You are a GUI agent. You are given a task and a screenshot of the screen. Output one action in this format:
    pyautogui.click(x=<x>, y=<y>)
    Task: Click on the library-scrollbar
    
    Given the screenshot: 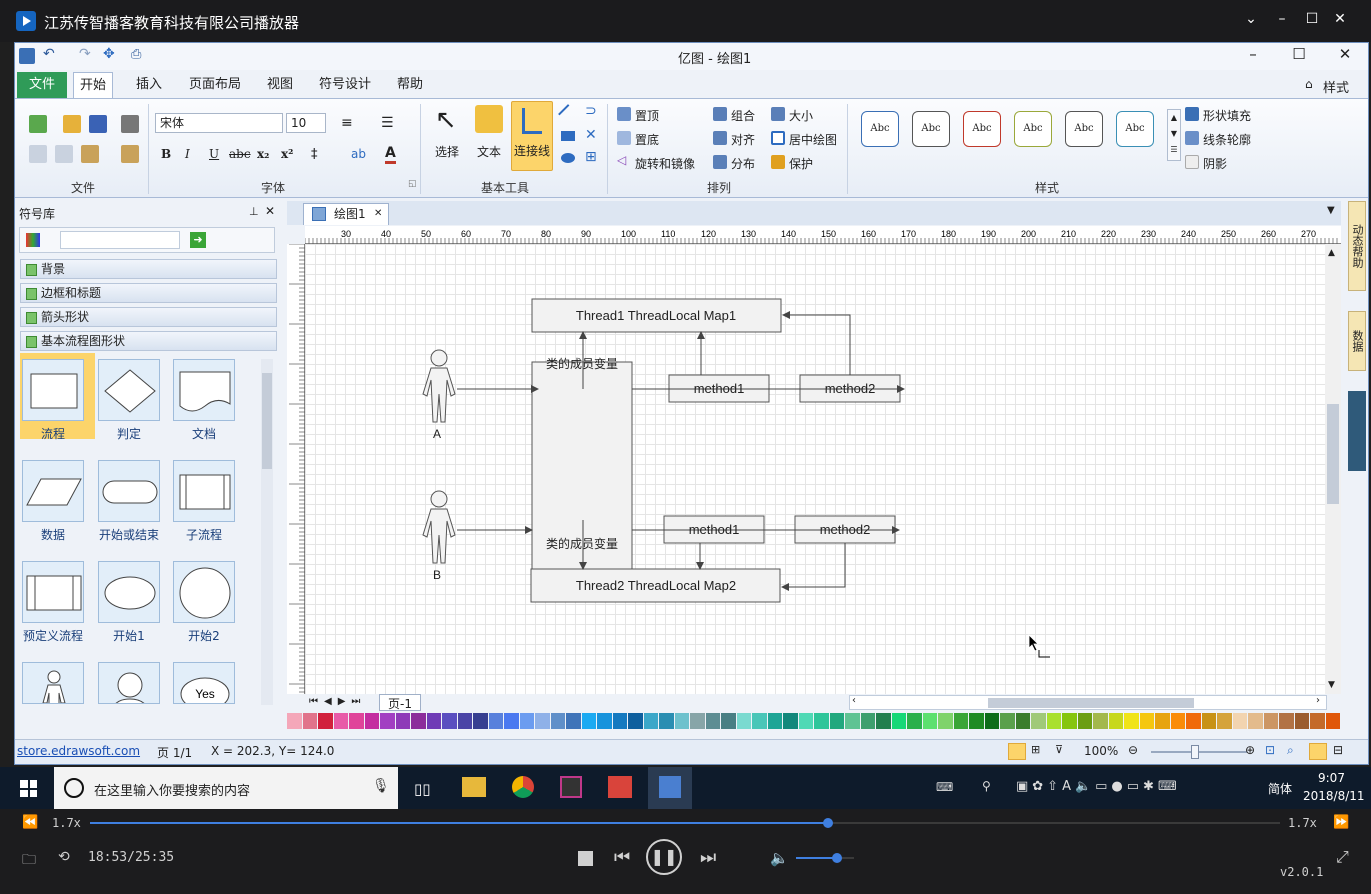 What is the action you would take?
    pyautogui.click(x=267, y=532)
    